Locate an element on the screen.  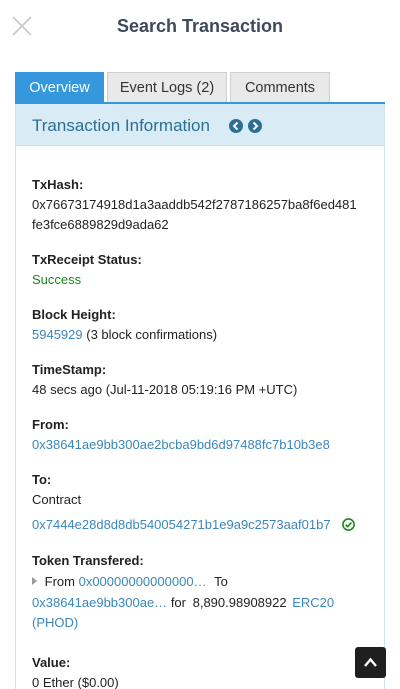
token-for-word: for is located at coordinates (178, 602).